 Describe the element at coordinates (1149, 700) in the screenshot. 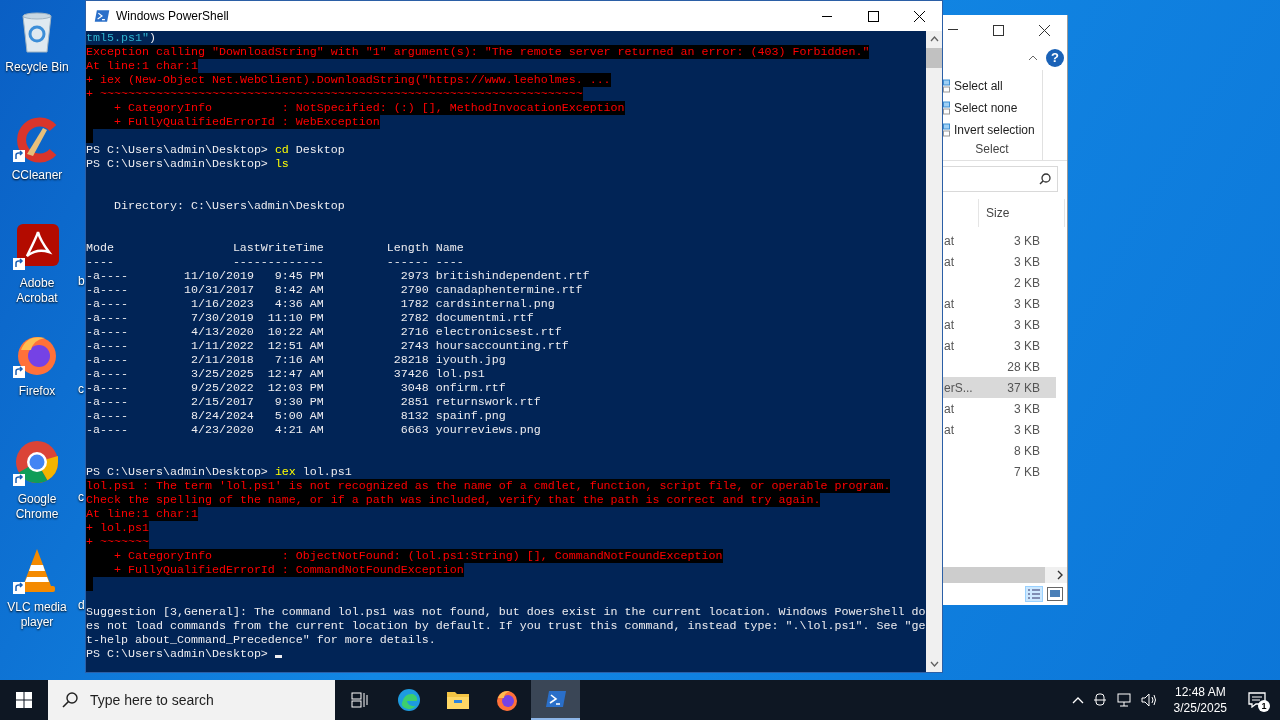

I see `speaker-icon` at that location.